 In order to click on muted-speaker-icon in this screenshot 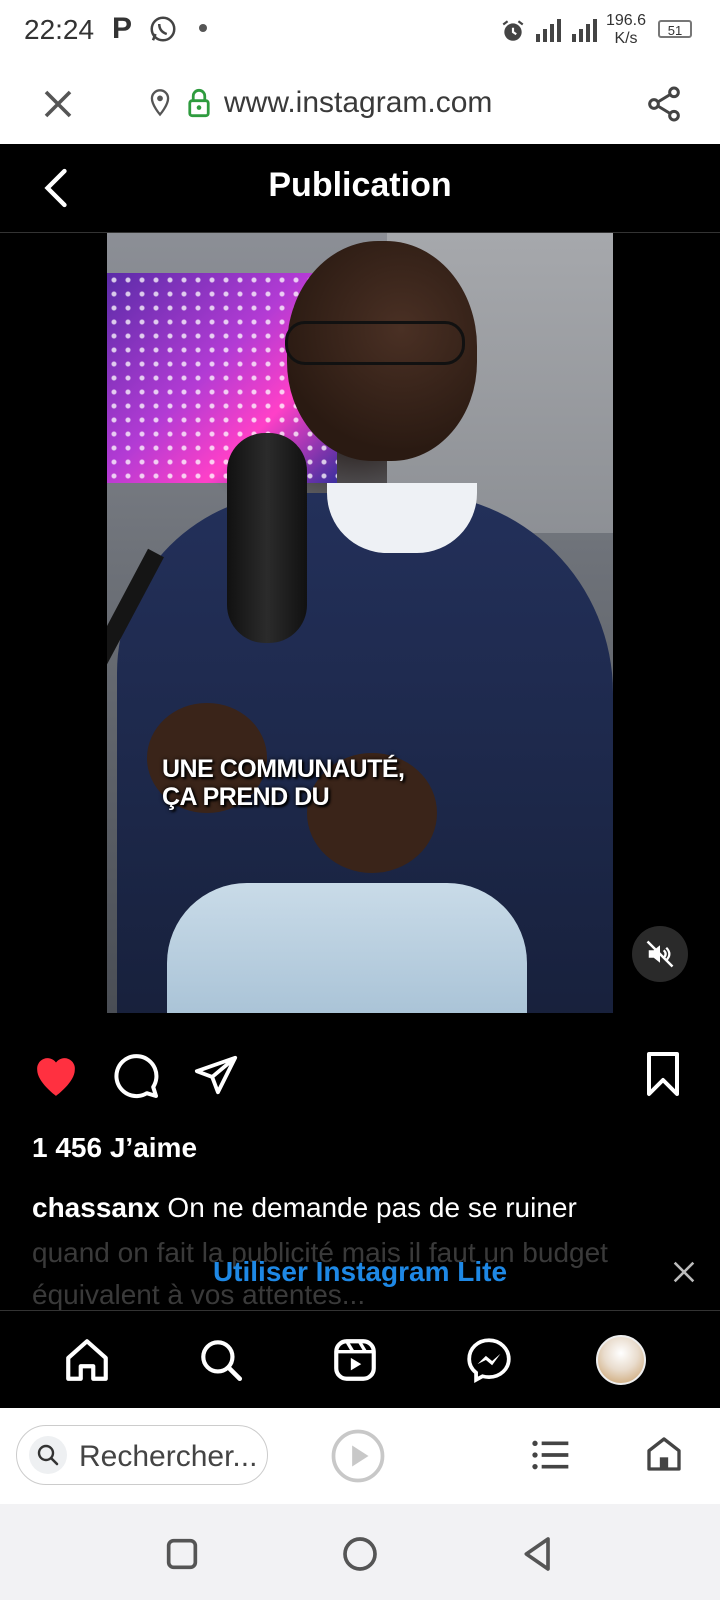, I will do `click(660, 954)`.